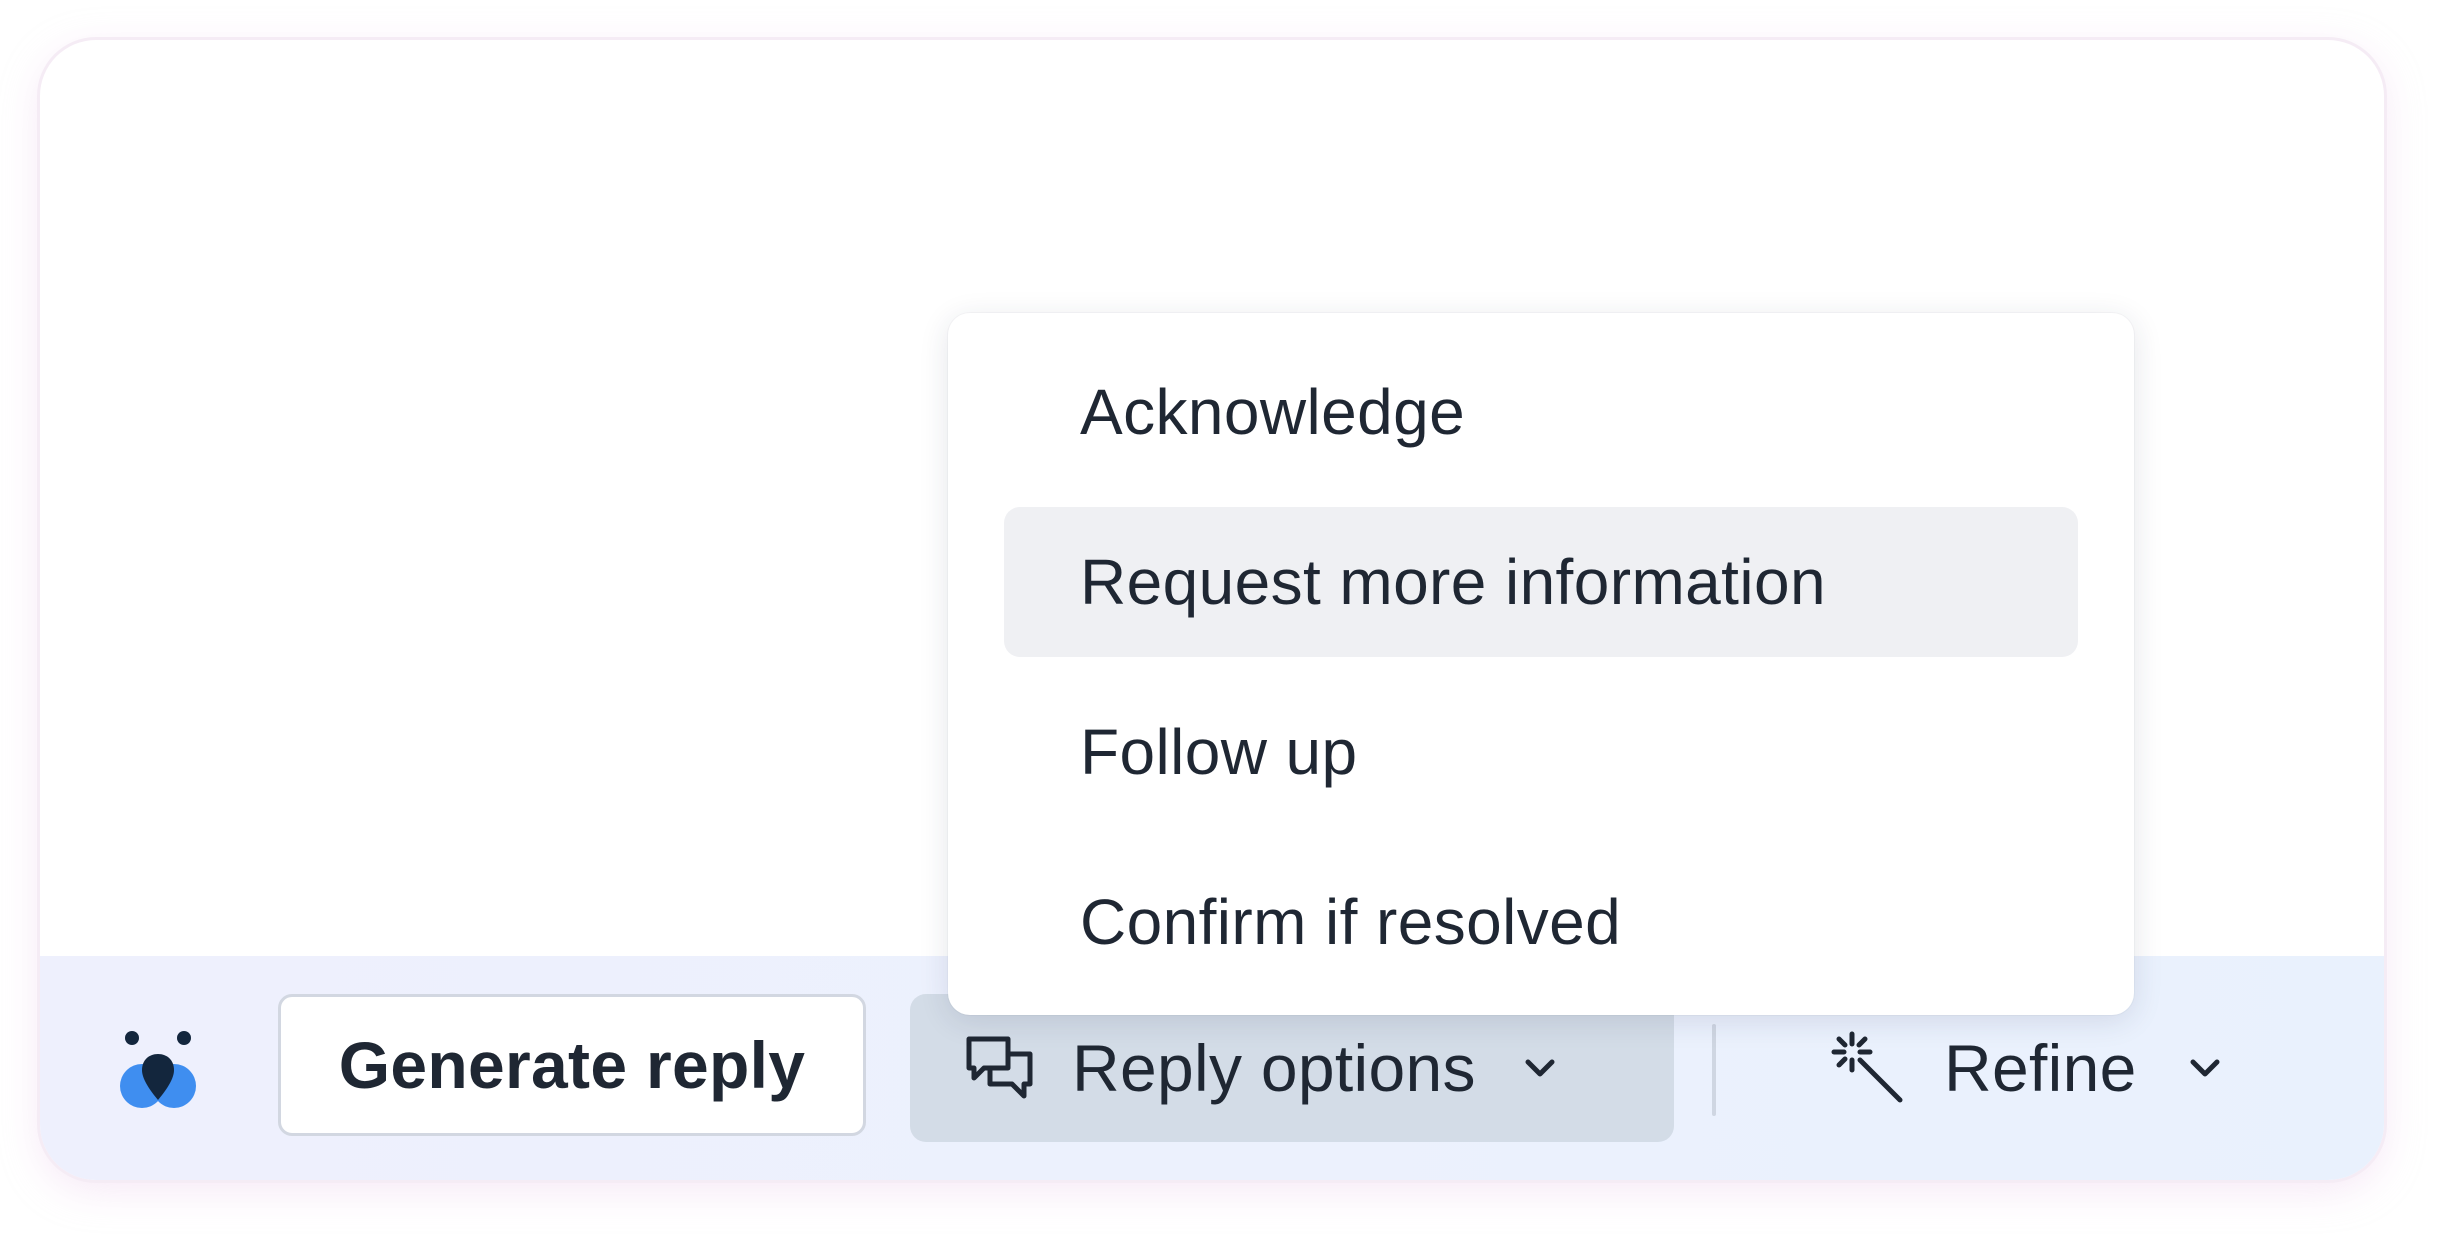 The height and width of the screenshot is (1240, 2444). I want to click on reply-options-button: Reply options, so click(1292, 1068).